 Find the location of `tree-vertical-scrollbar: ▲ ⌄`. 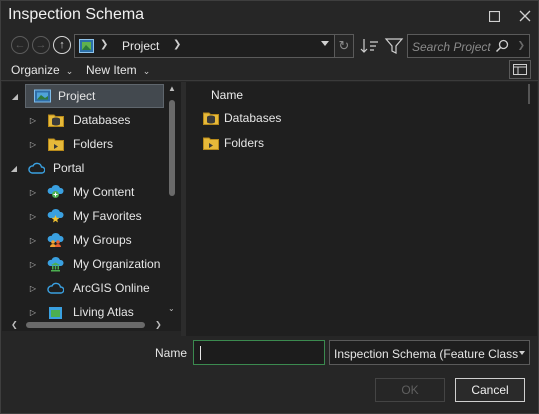

tree-vertical-scrollbar: ▲ ⌄ is located at coordinates (172, 201).